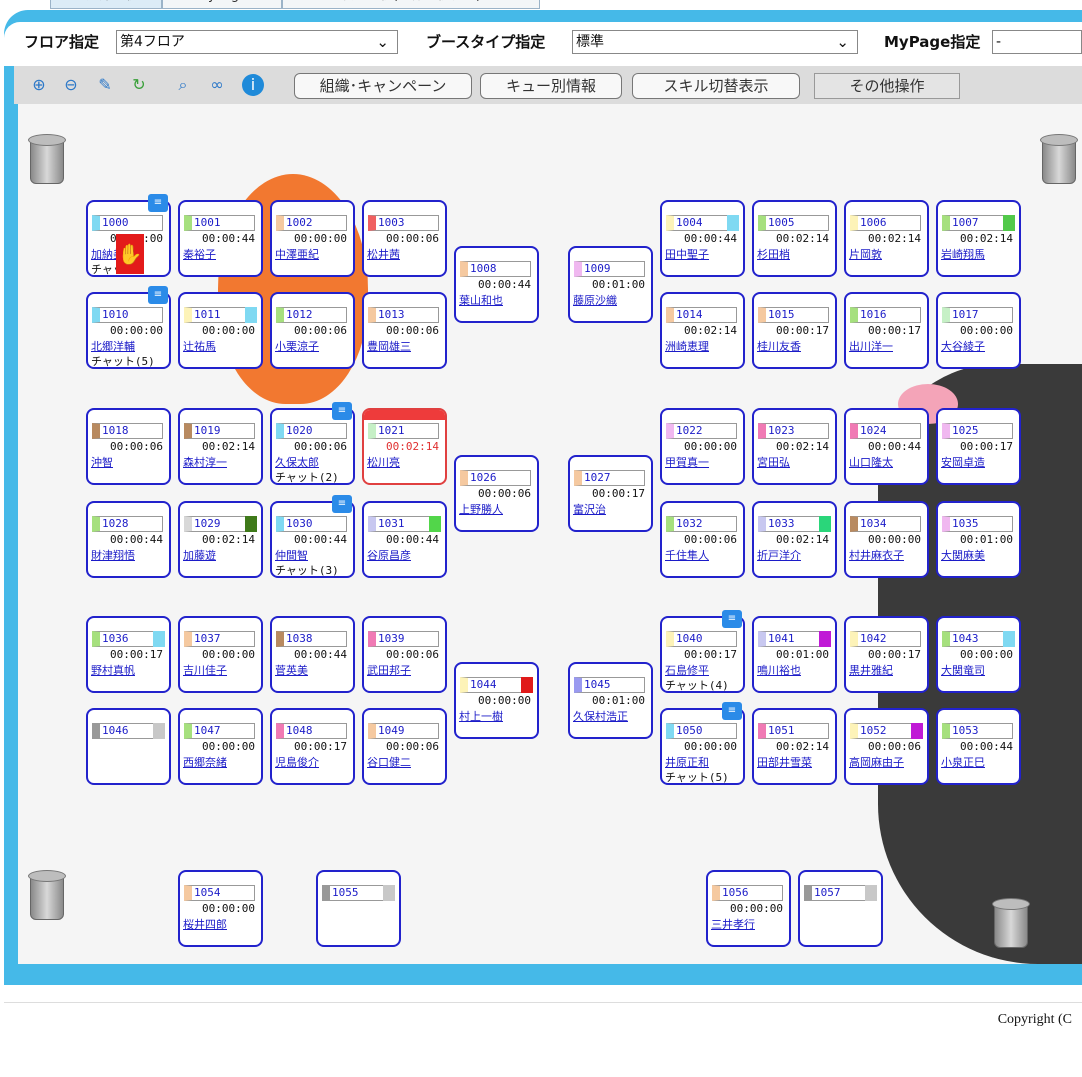  I want to click on seat-desk: 1008 00:00:44 葉山和也, so click(496, 284).